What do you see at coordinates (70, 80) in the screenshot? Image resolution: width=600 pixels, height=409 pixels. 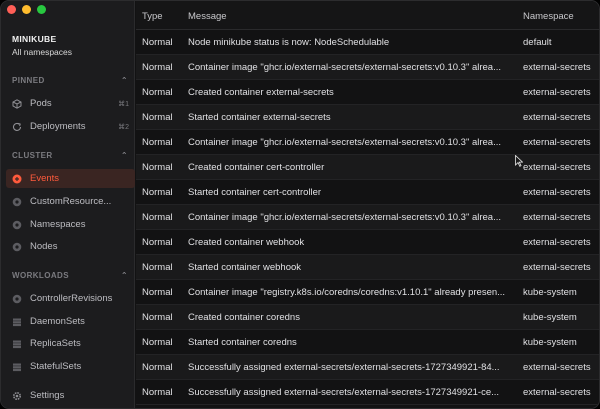 I see `section-header-pinned: PINNED ⌃` at bounding box center [70, 80].